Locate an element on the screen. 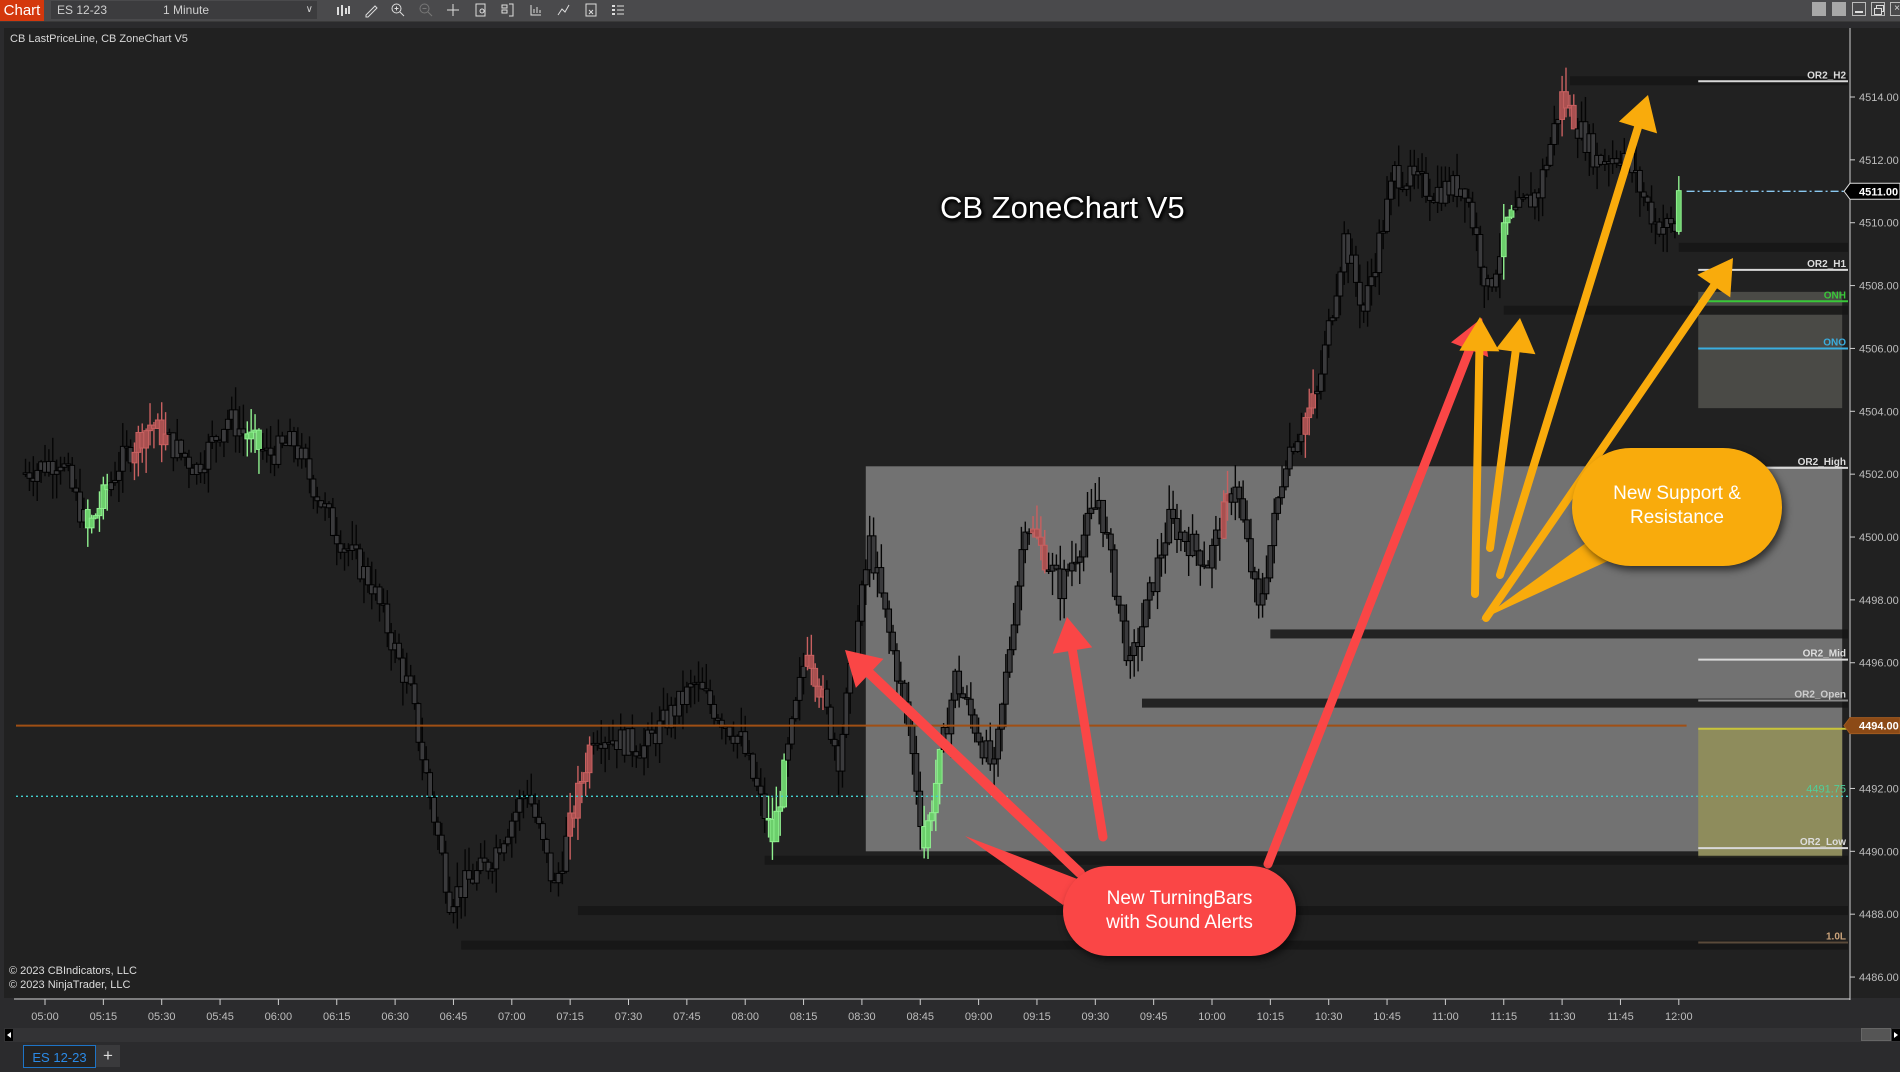  price-tick-label: 4514.00 is located at coordinates (1879, 98).